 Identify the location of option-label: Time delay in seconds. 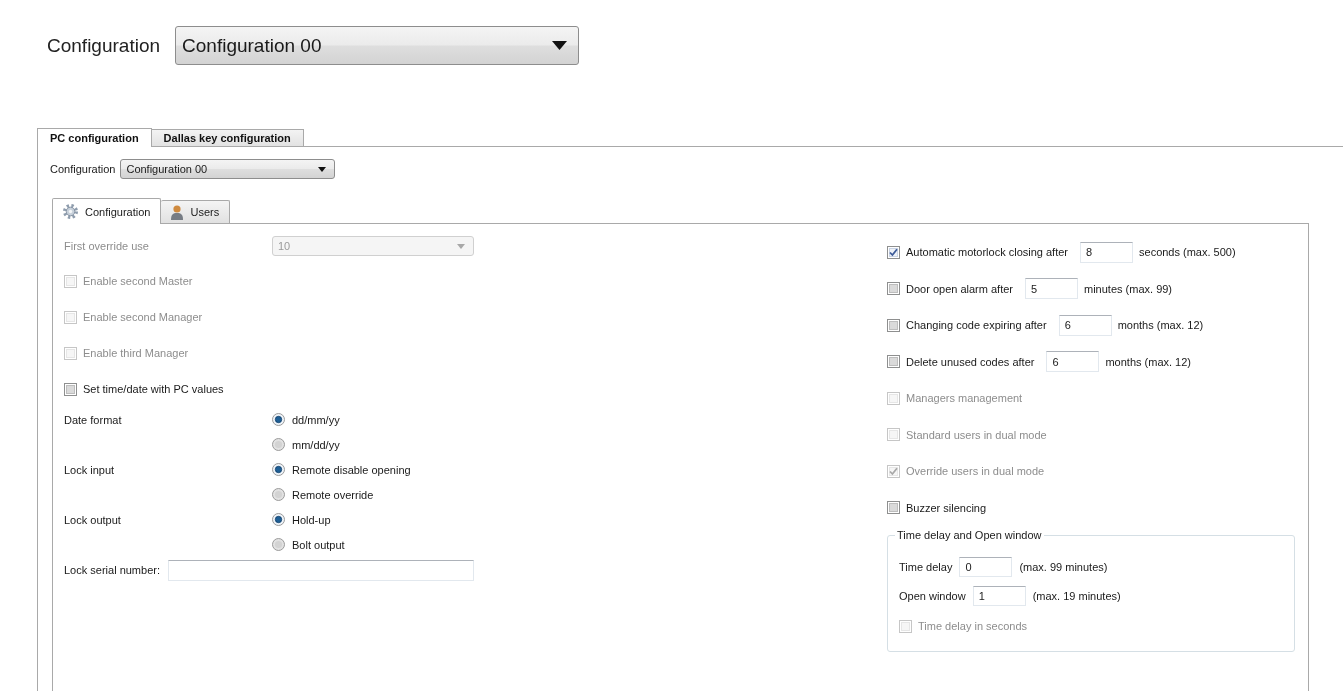
(973, 626).